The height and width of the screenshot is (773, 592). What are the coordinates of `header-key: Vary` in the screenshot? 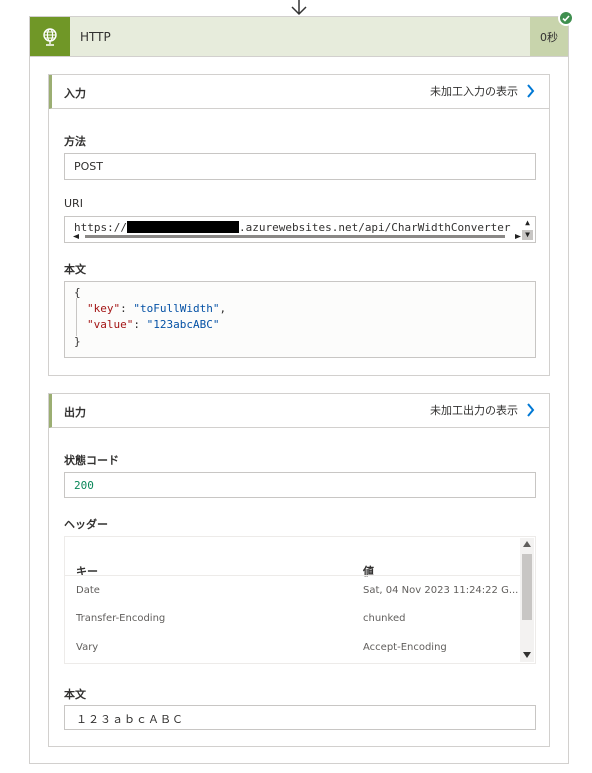 It's located at (87, 647).